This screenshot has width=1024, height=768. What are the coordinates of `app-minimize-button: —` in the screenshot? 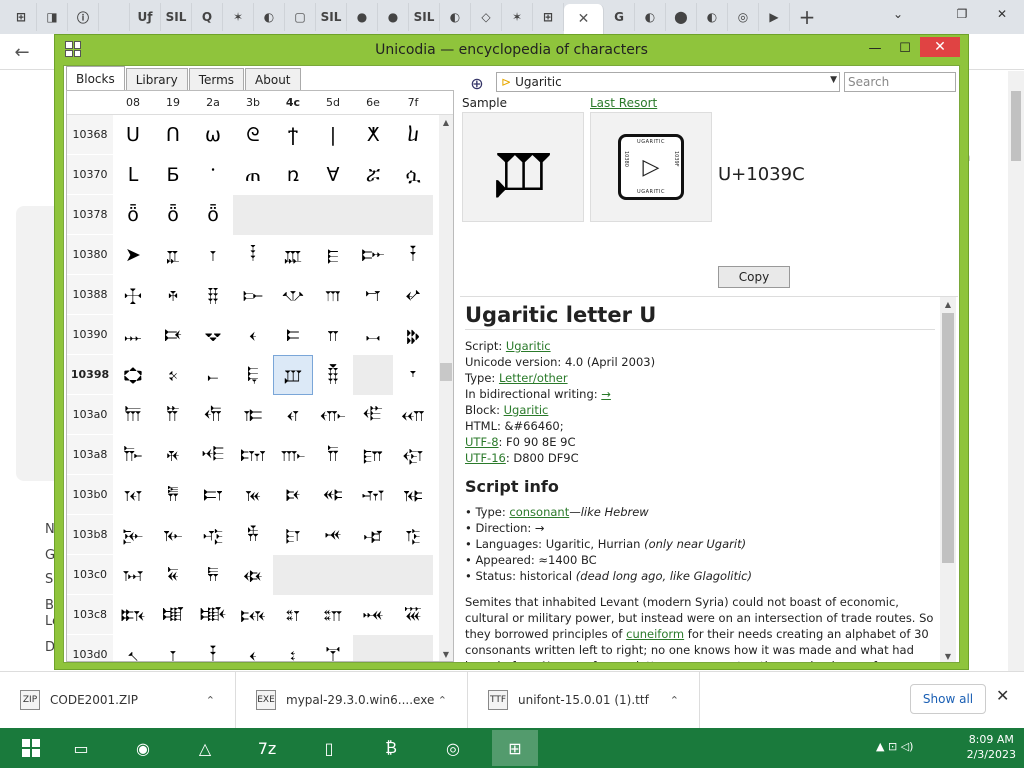 It's located at (875, 48).